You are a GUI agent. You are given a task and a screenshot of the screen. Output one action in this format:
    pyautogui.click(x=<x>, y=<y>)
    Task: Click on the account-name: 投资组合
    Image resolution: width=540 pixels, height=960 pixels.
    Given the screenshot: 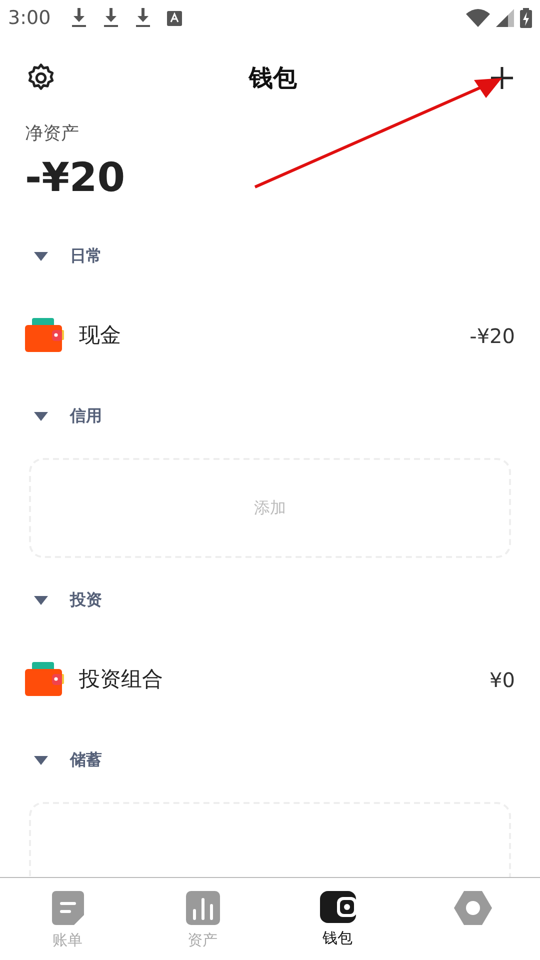 What is the action you would take?
    pyautogui.click(x=121, y=680)
    